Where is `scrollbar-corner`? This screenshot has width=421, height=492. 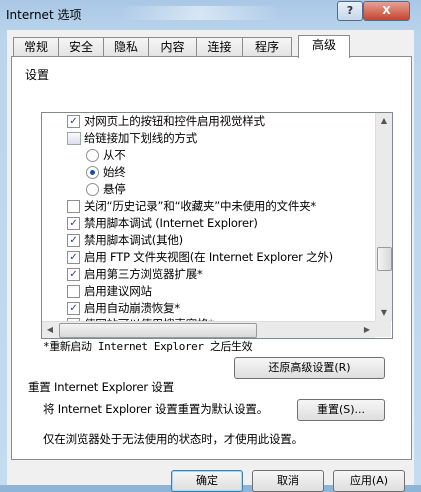 scrollbar-corner is located at coordinates (383, 329).